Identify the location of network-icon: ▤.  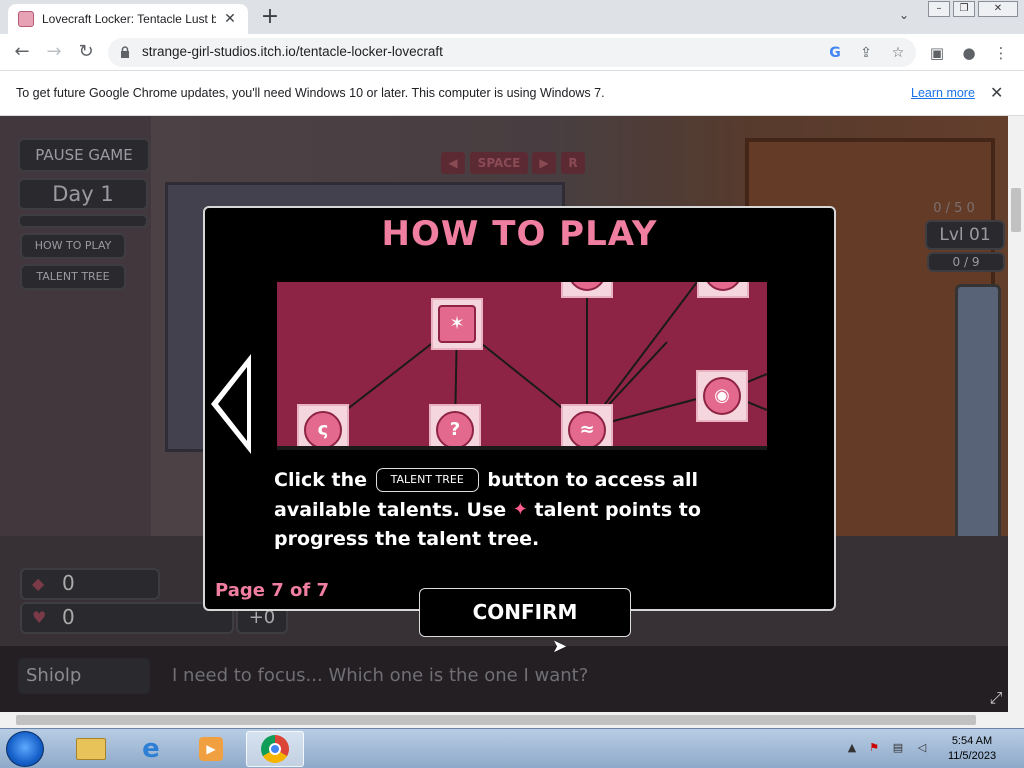
(898, 749).